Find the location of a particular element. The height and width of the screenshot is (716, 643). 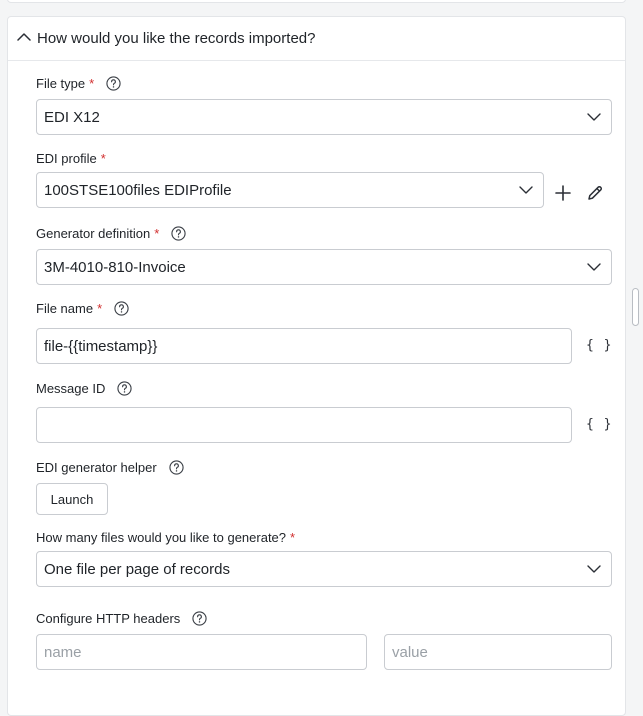

message-id-input is located at coordinates (304, 425).